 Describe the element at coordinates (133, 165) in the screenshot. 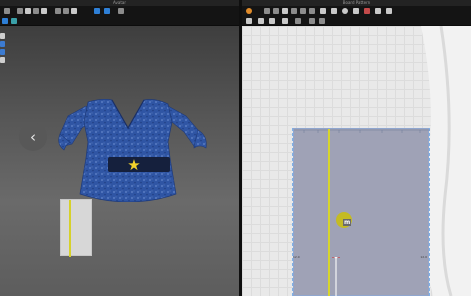

I see `star-icon: ★` at that location.